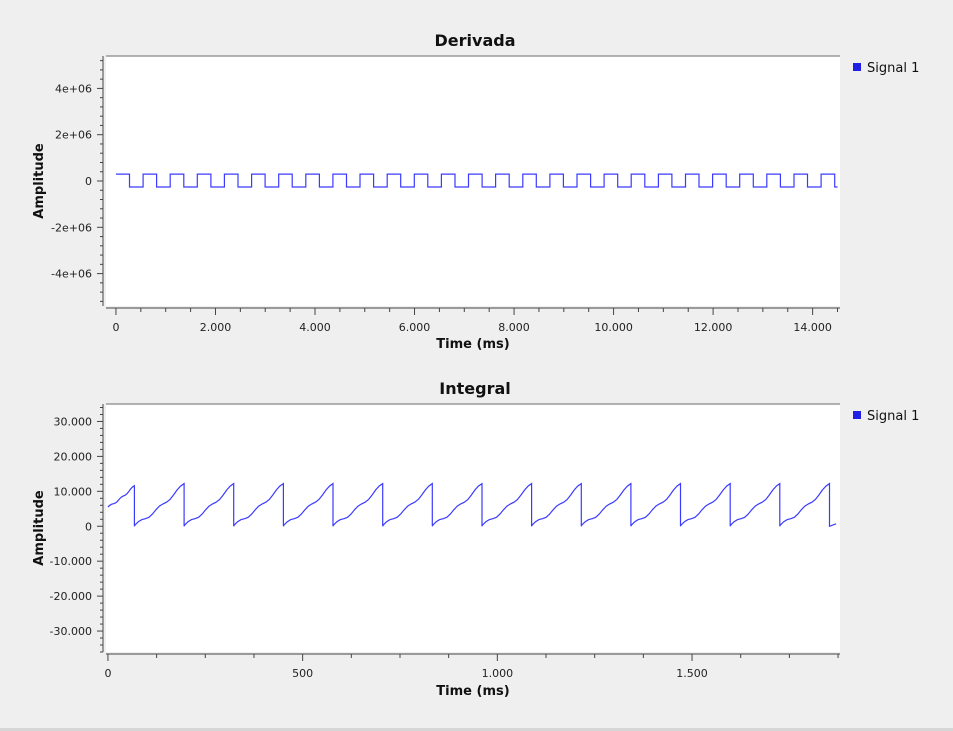 This screenshot has height=731, width=953. Describe the element at coordinates (812, 327) in the screenshot. I see `x-tick-label: 14.000` at that location.